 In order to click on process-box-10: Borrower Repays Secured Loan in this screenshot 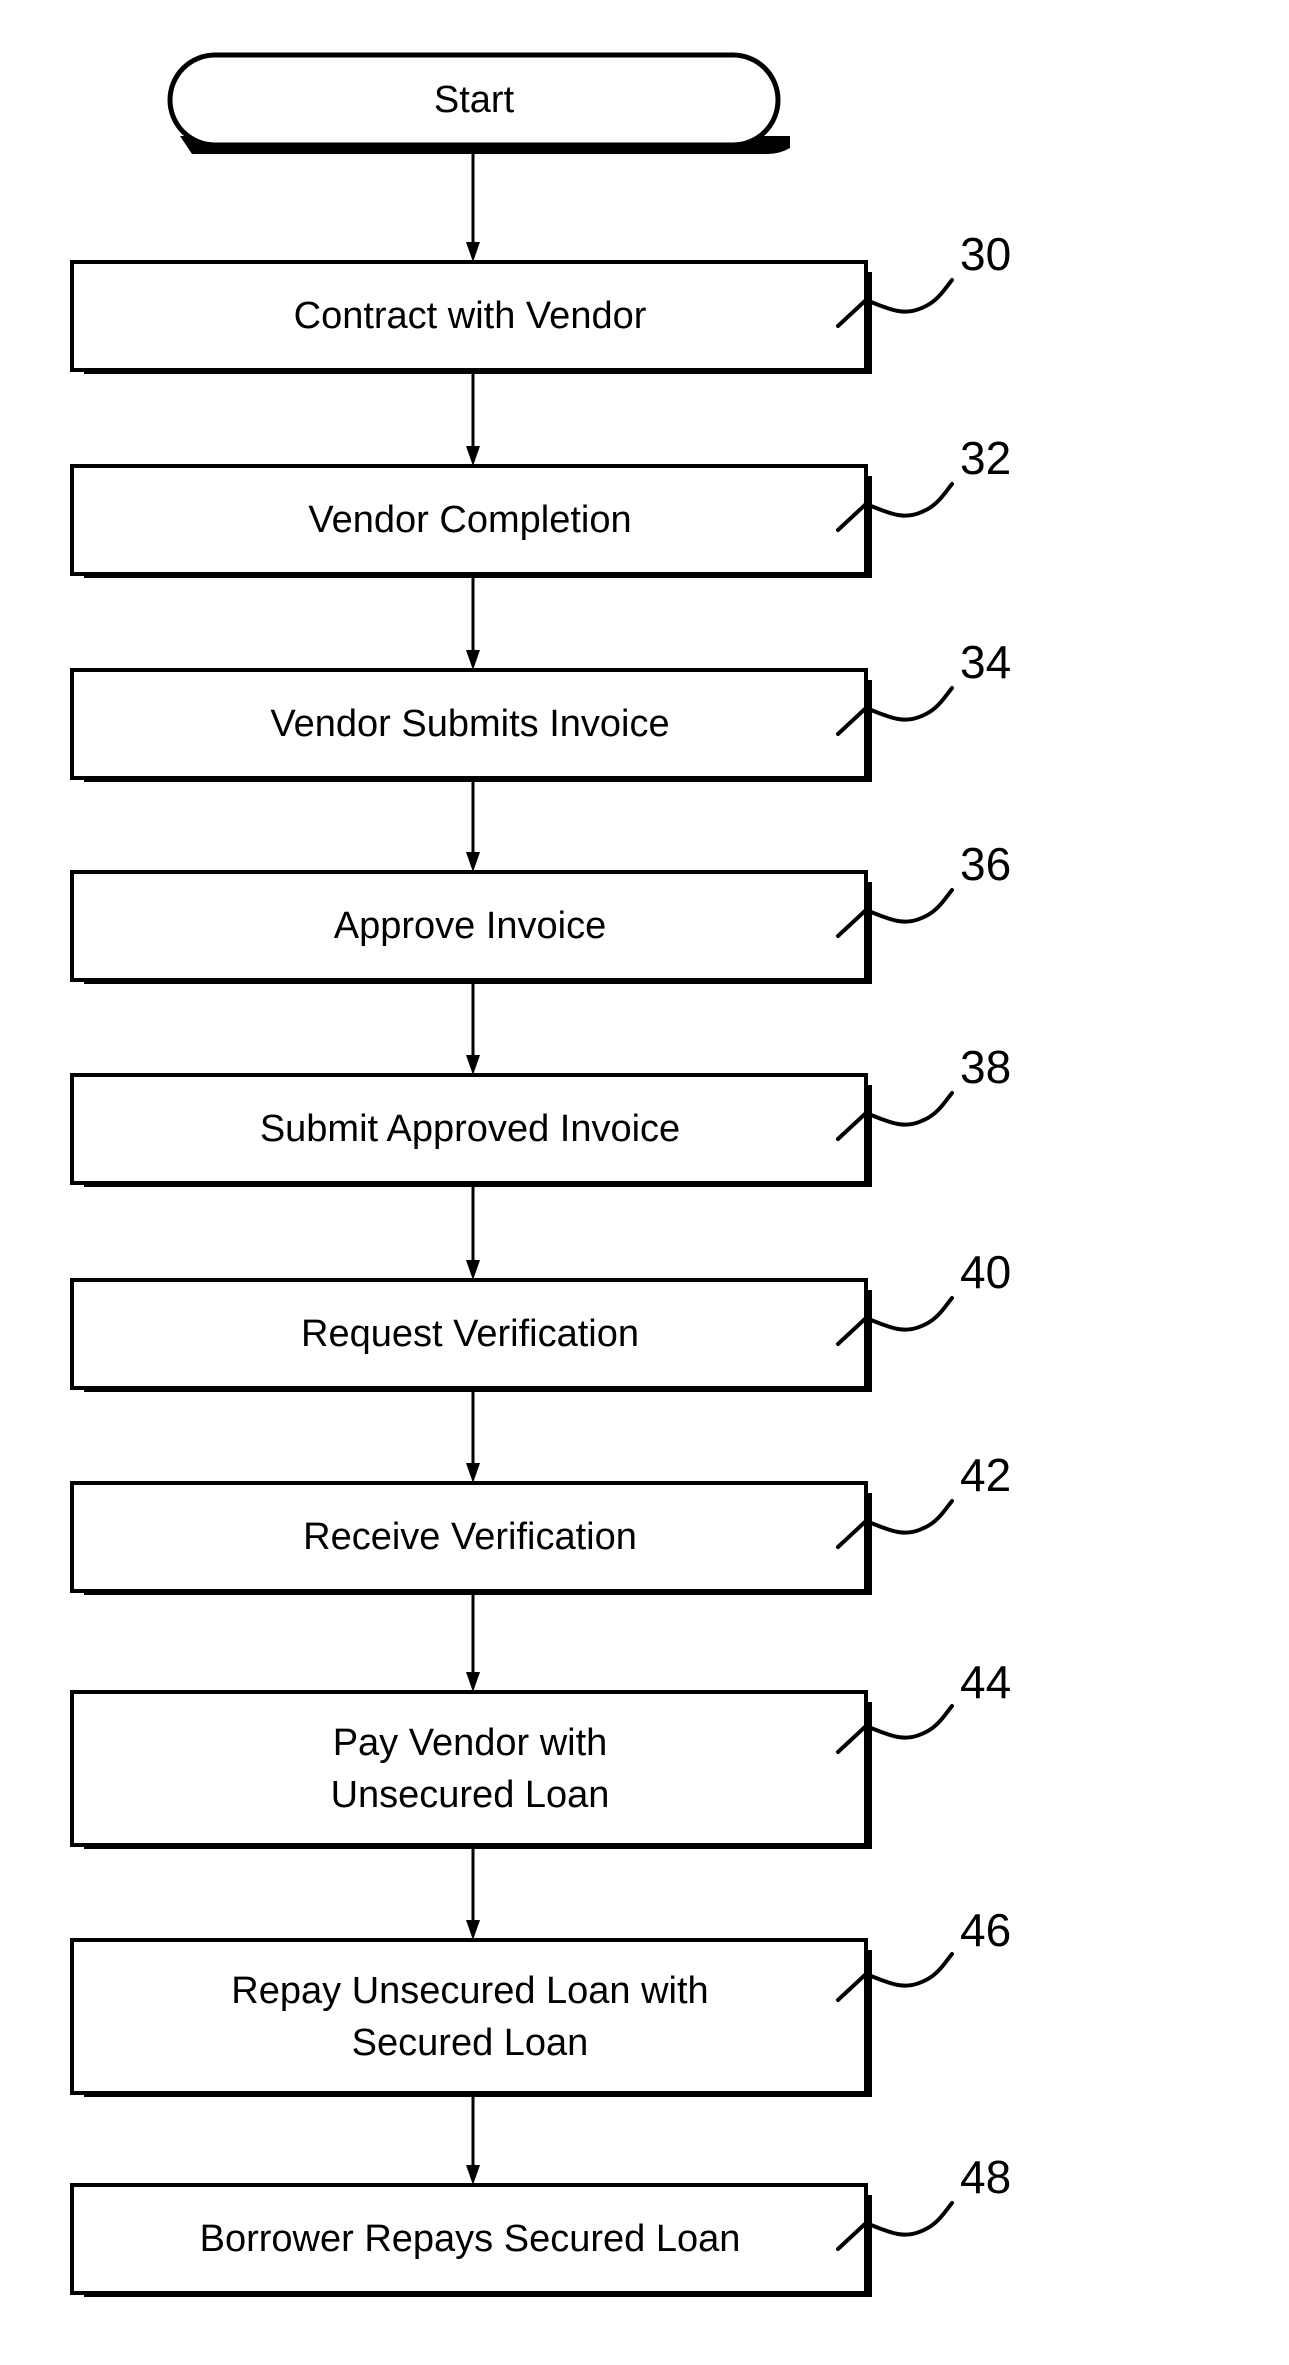, I will do `click(471, 2240)`.